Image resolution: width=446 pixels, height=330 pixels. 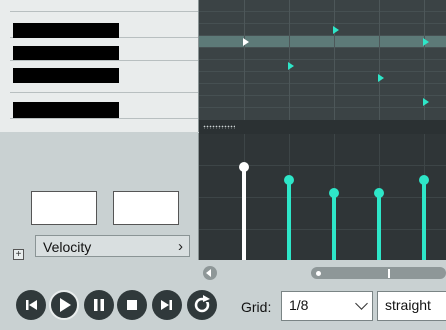 What do you see at coordinates (327, 306) in the screenshot?
I see `grid-select: 1/8` at bounding box center [327, 306].